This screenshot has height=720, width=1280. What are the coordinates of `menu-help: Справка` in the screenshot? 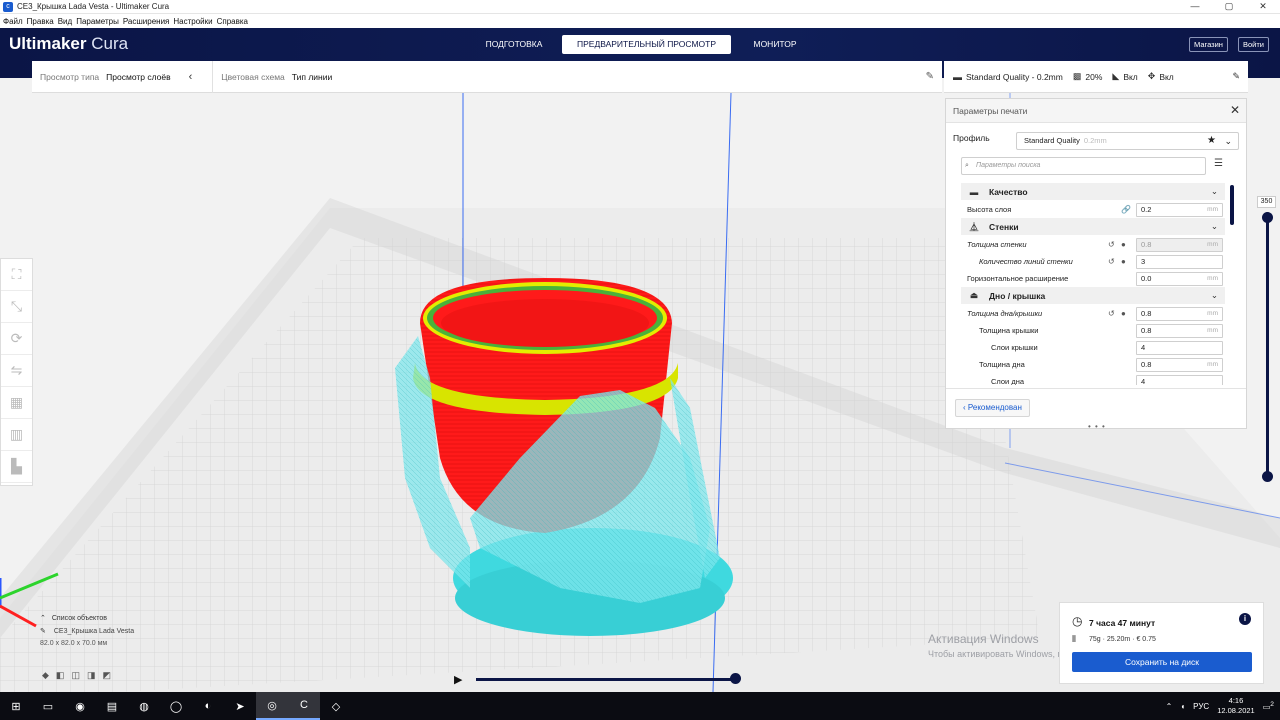 It's located at (232, 21).